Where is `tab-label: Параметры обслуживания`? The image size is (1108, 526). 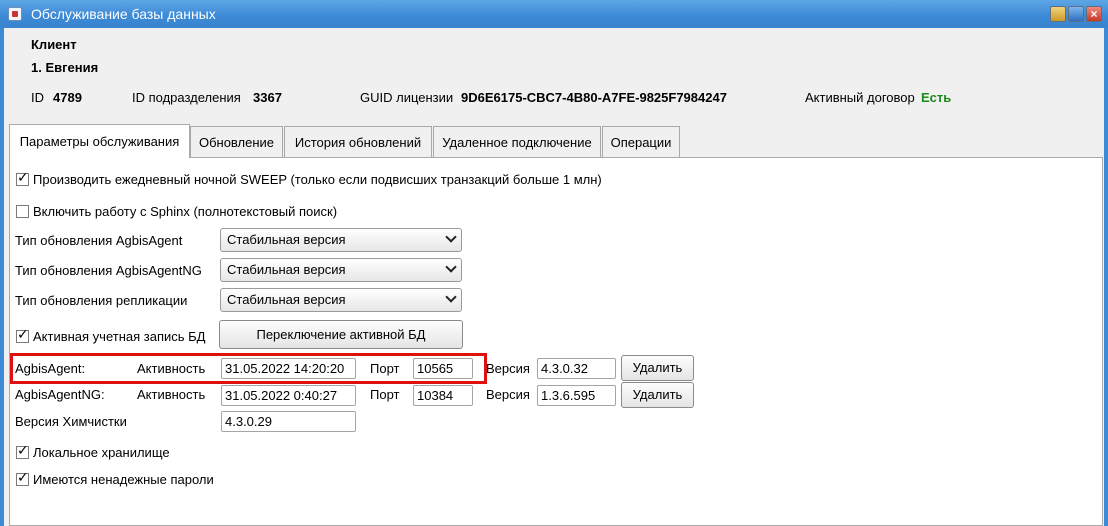 tab-label: Параметры обслуживания is located at coordinates (99, 141).